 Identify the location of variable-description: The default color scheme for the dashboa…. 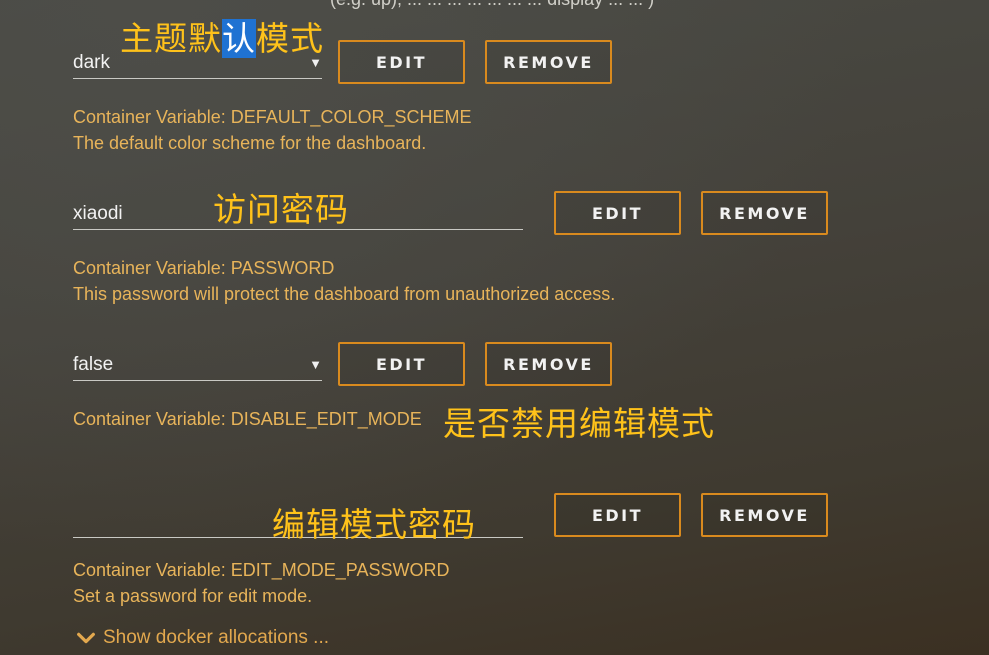
(250, 143).